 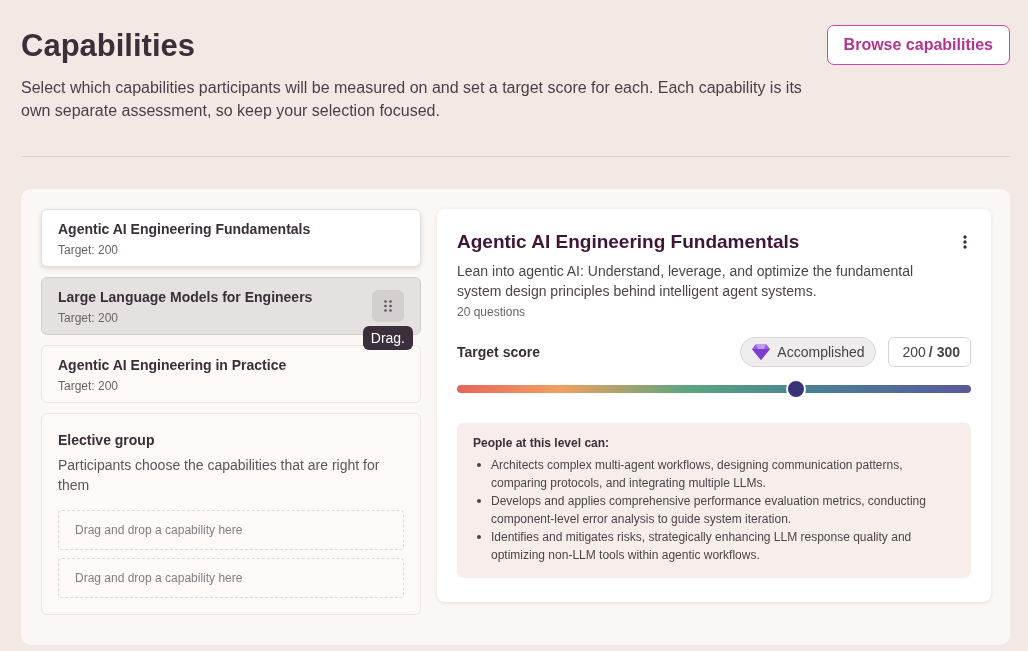 What do you see at coordinates (965, 242) in the screenshot?
I see `more-vertical-icon` at bounding box center [965, 242].